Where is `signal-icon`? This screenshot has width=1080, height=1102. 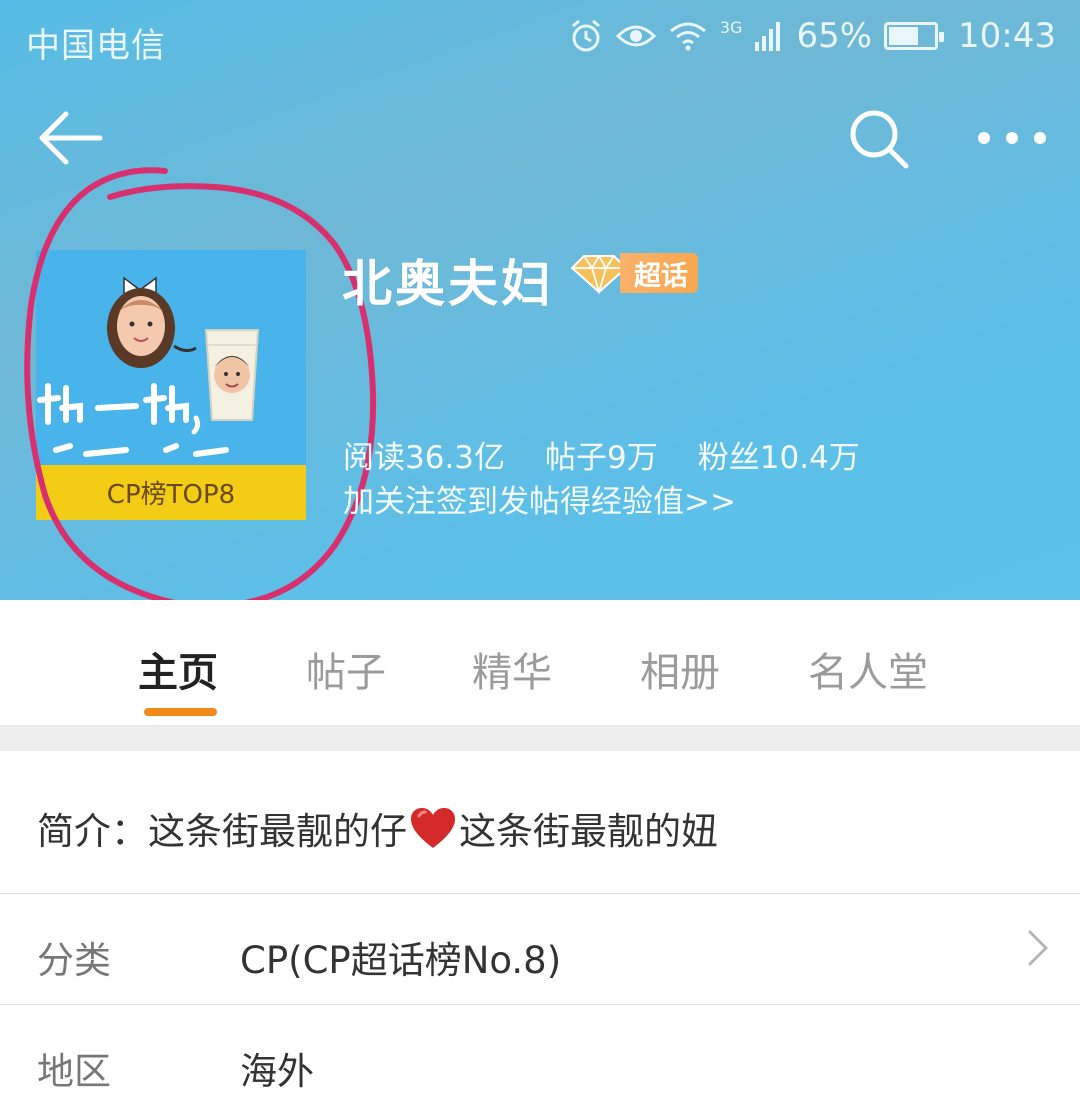 signal-icon is located at coordinates (768, 36).